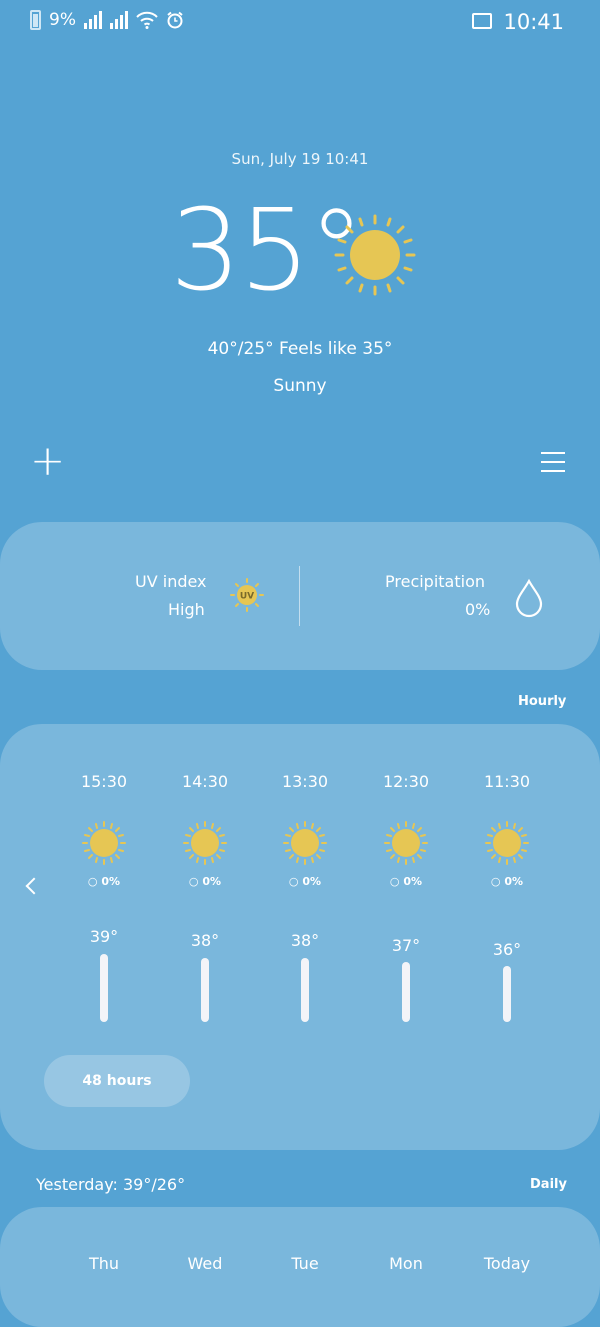  I want to click on wifi-icon, so click(147, 20).